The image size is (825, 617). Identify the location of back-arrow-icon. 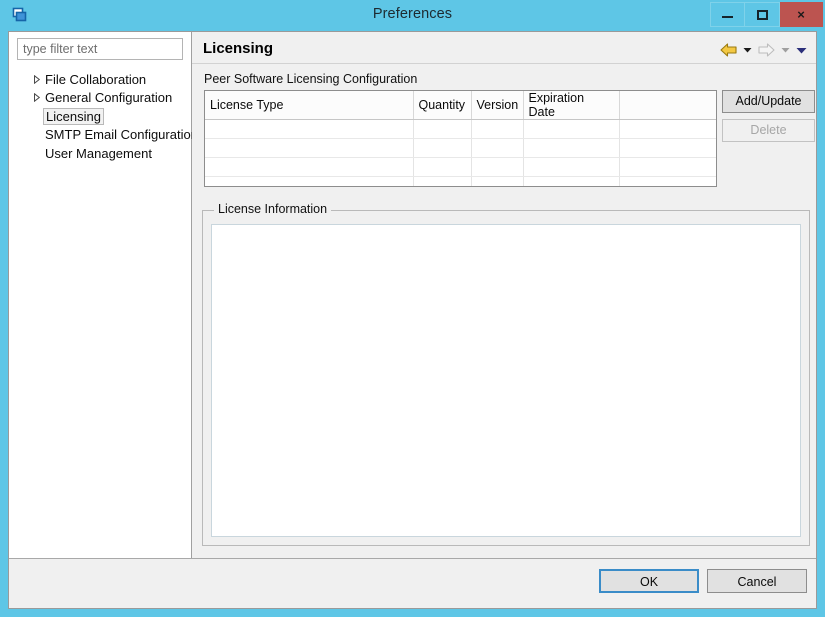
(728, 50).